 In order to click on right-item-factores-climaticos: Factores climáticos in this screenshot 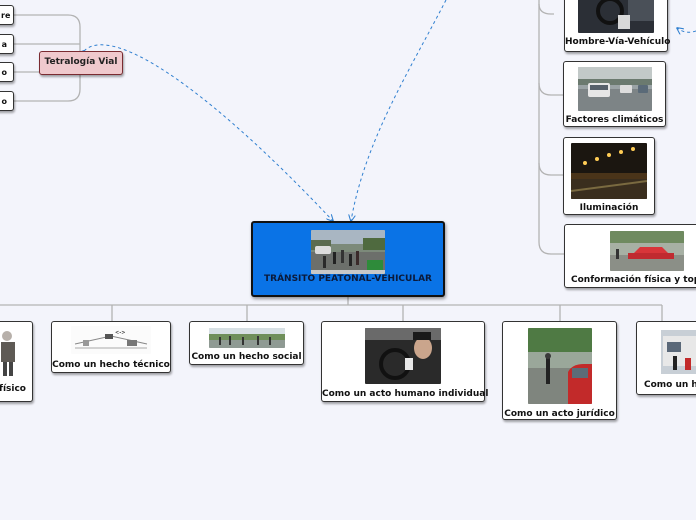, I will do `click(614, 94)`.